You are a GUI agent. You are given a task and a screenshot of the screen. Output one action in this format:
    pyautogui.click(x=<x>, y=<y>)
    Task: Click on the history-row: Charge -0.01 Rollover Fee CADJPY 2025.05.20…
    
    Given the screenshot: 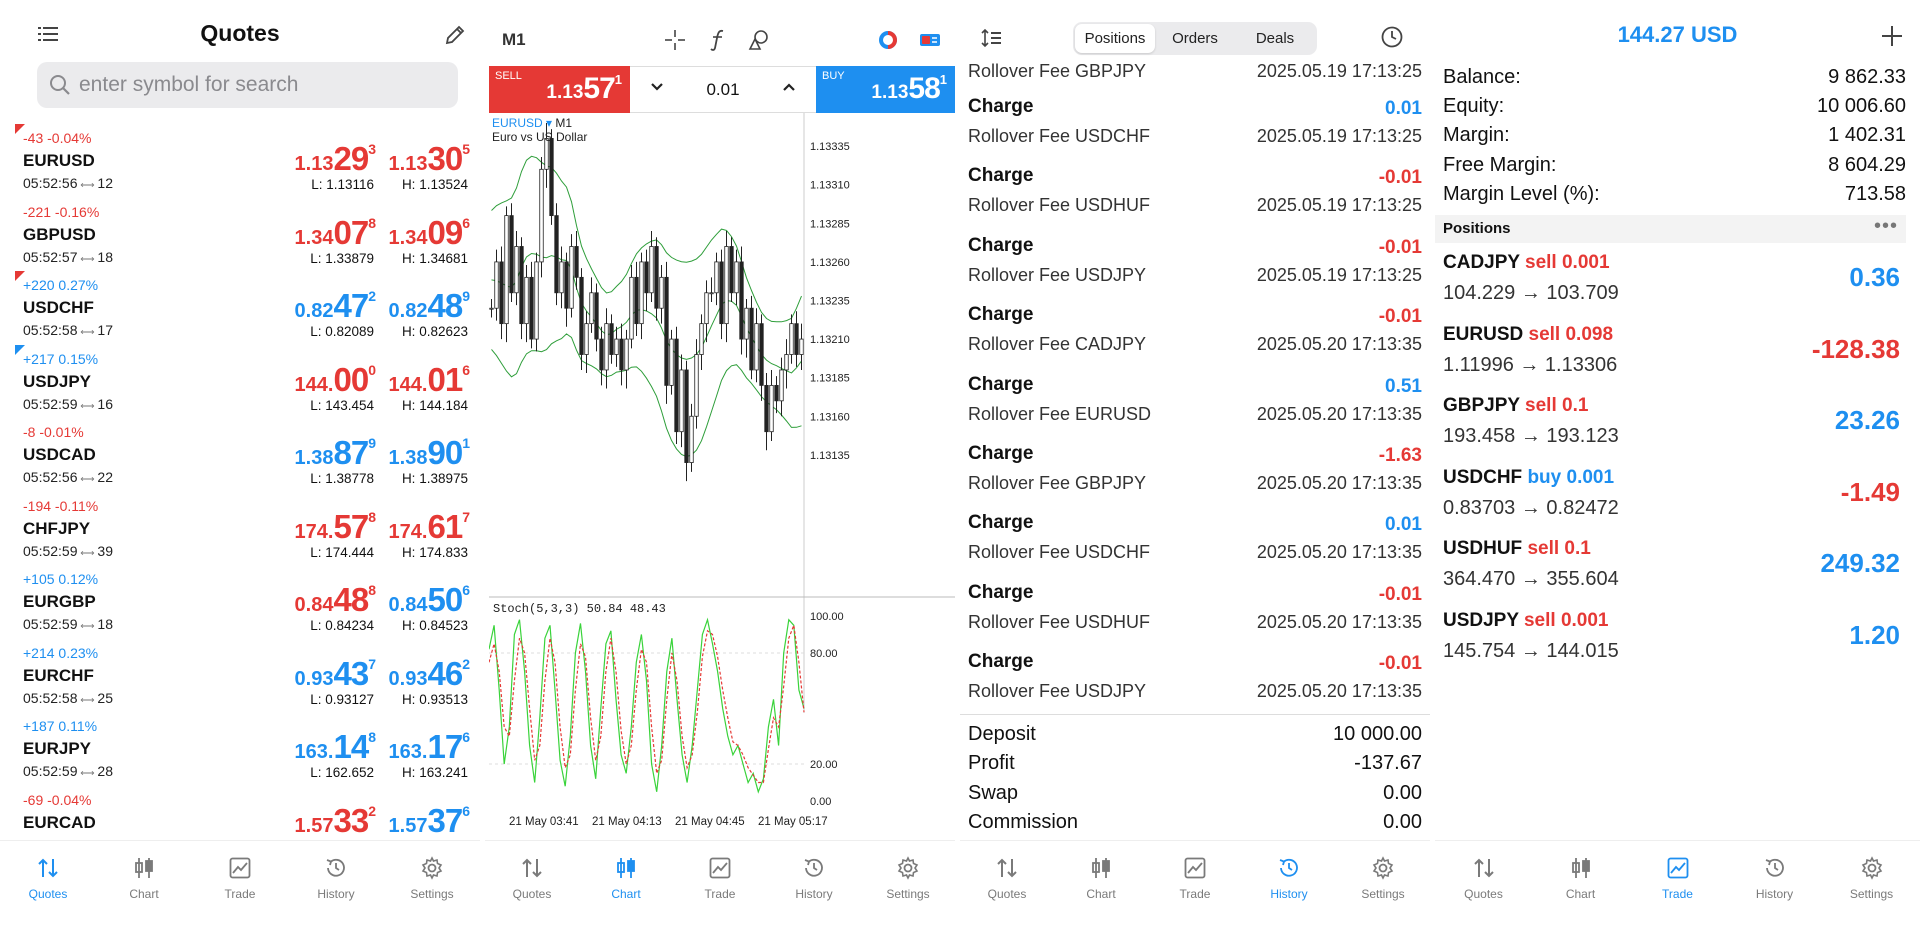 What is the action you would take?
    pyautogui.click(x=1195, y=334)
    